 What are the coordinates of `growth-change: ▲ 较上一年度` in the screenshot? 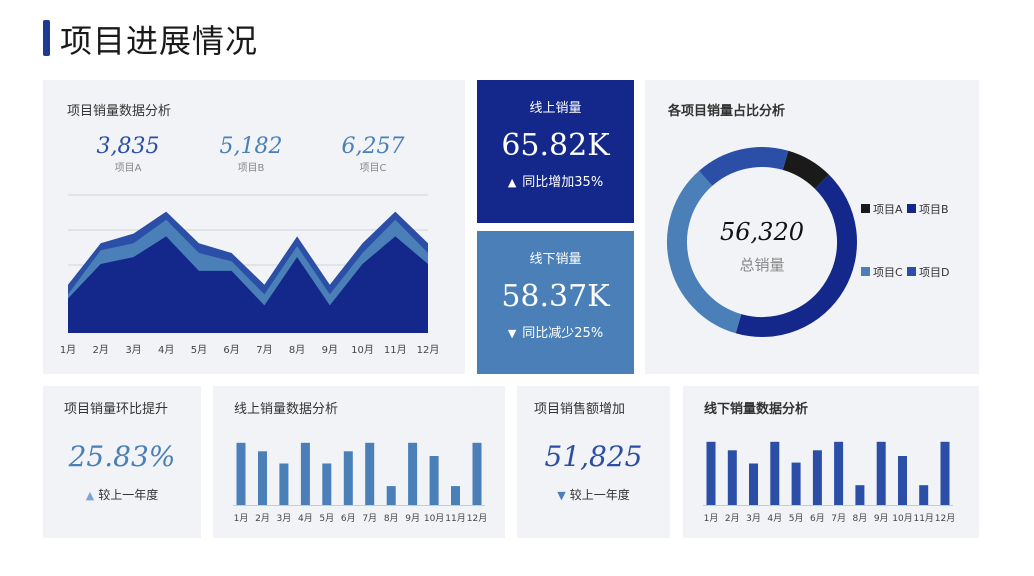 It's located at (122, 494).